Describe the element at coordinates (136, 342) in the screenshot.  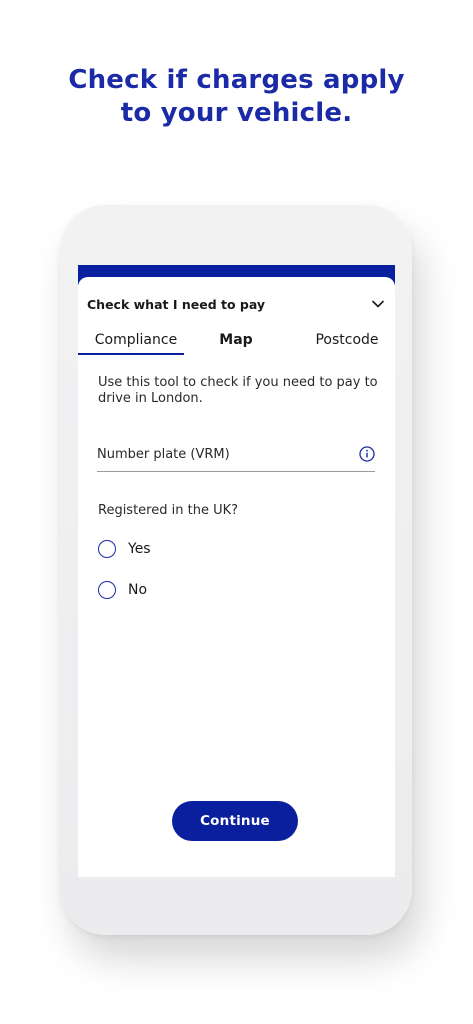
I see `tab-compliance: Compliance` at that location.